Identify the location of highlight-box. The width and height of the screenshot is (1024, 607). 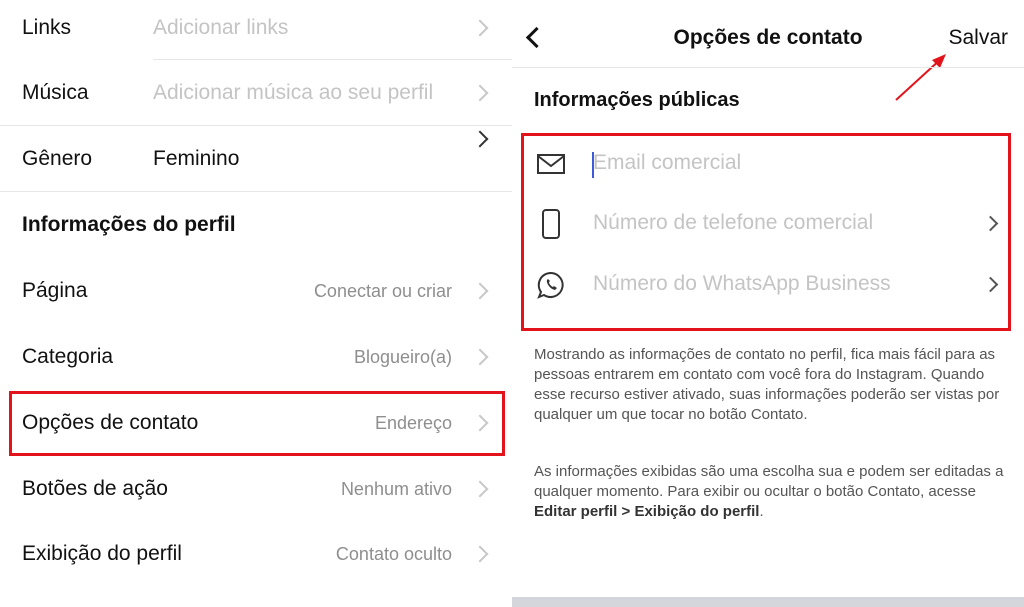
(257, 423).